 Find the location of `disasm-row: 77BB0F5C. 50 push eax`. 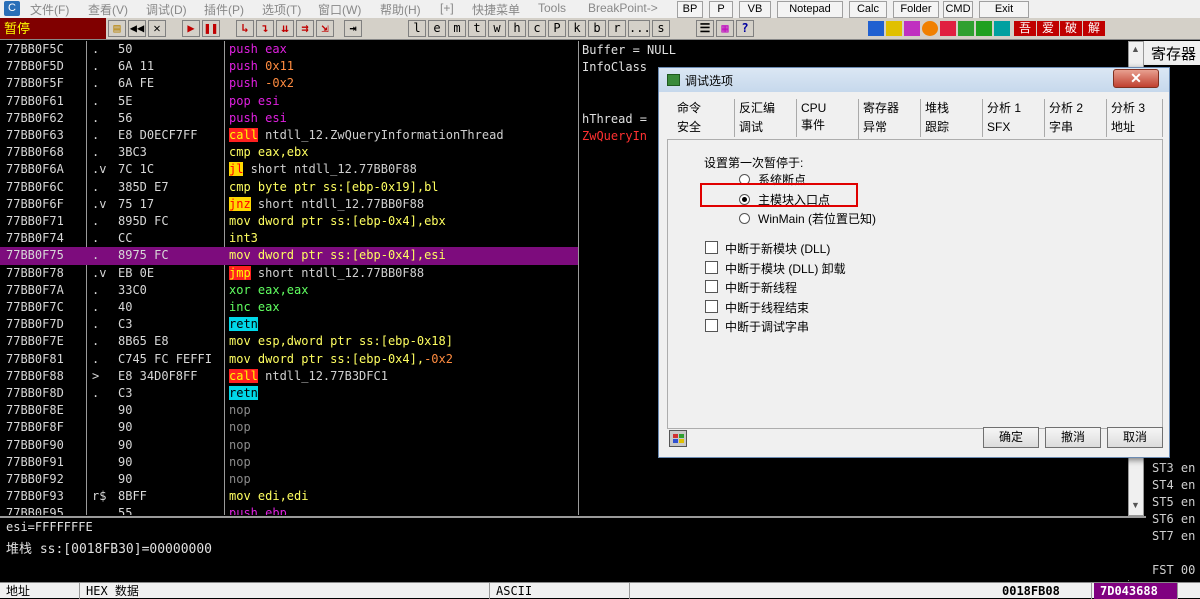

disasm-row: 77BB0F5C. 50 push eax is located at coordinates (289, 49).